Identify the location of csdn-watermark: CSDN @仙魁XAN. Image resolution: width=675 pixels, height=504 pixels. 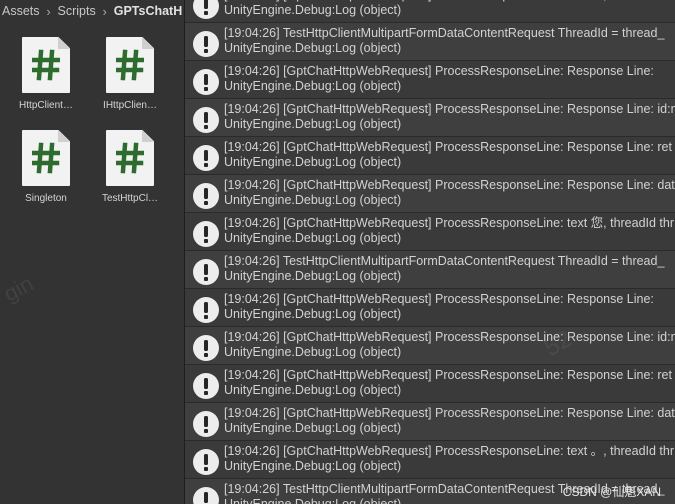
(611, 492).